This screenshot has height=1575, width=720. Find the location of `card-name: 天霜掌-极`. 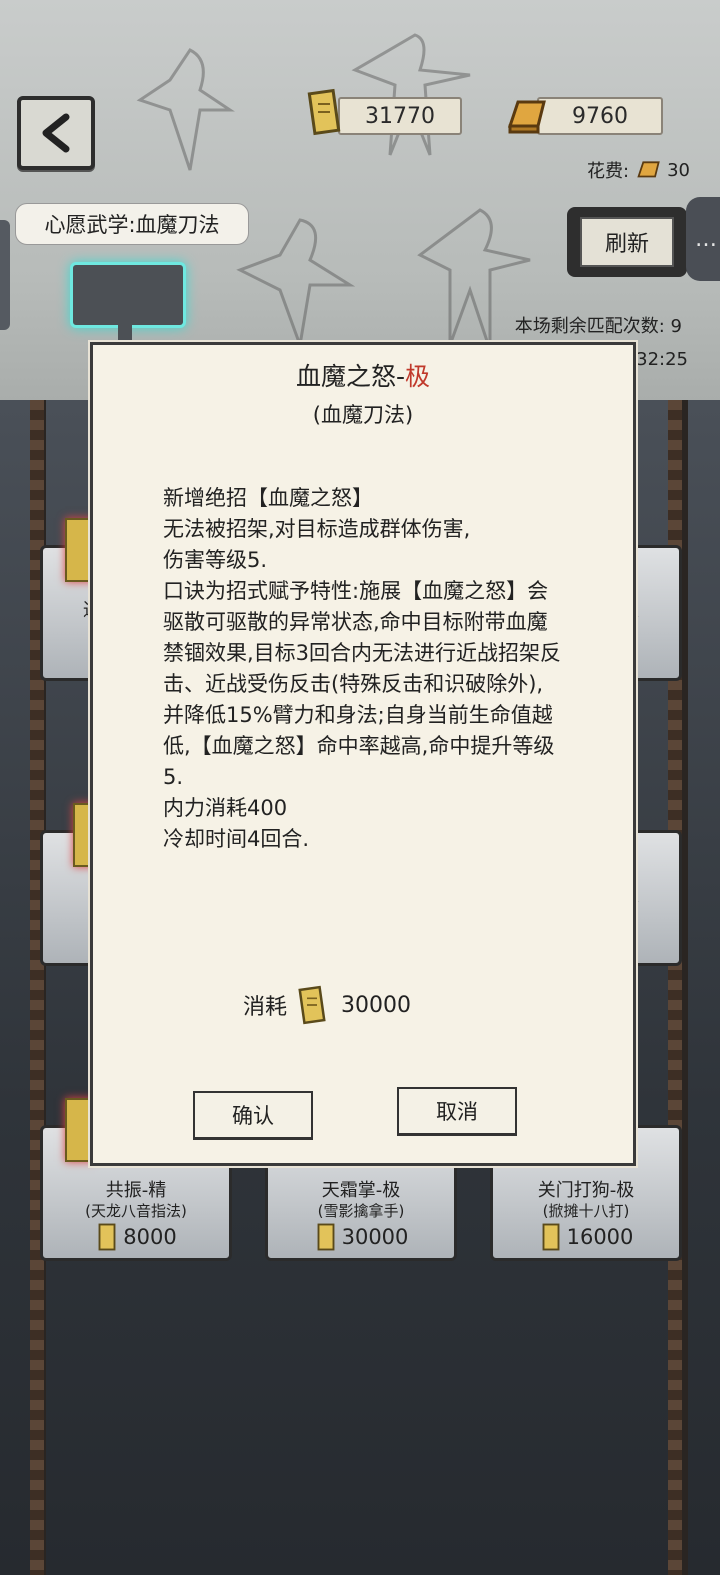

card-name: 天霜掌-极 is located at coordinates (361, 1190).